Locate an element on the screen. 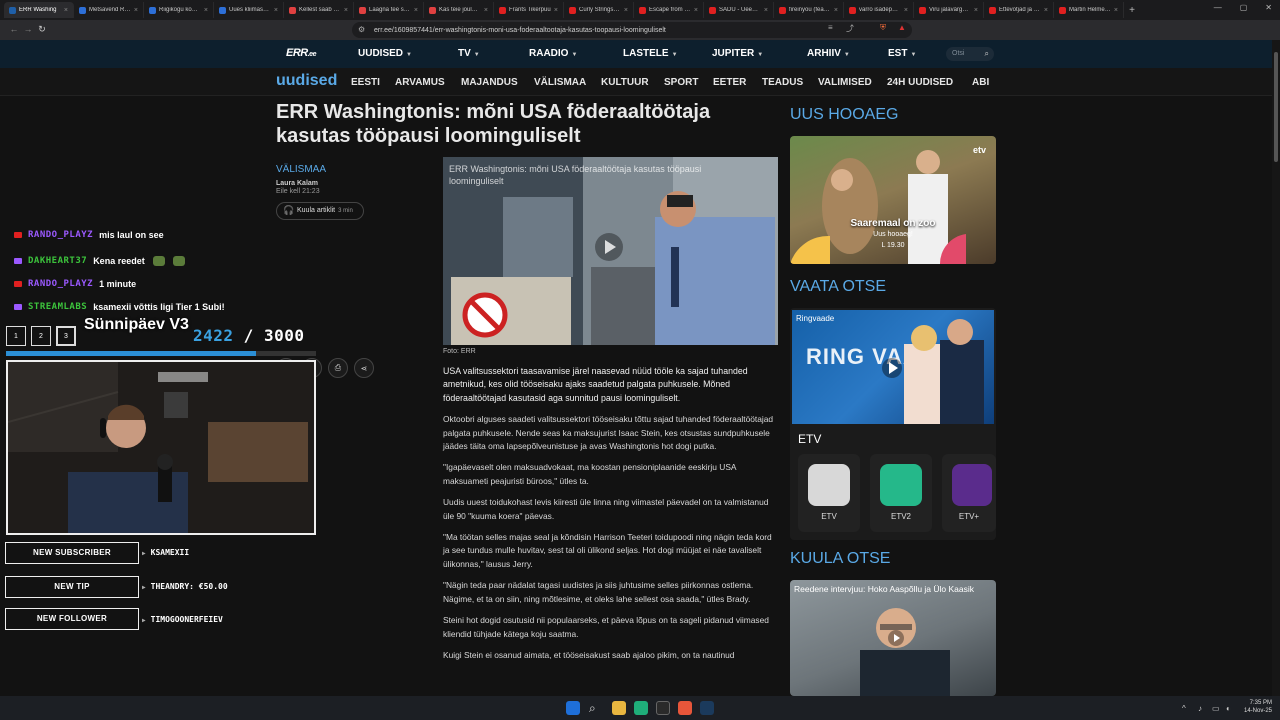 Image resolution: width=1280 pixels, height=720 pixels. brave-shield-icon: ⛨ is located at coordinates (883, 28).